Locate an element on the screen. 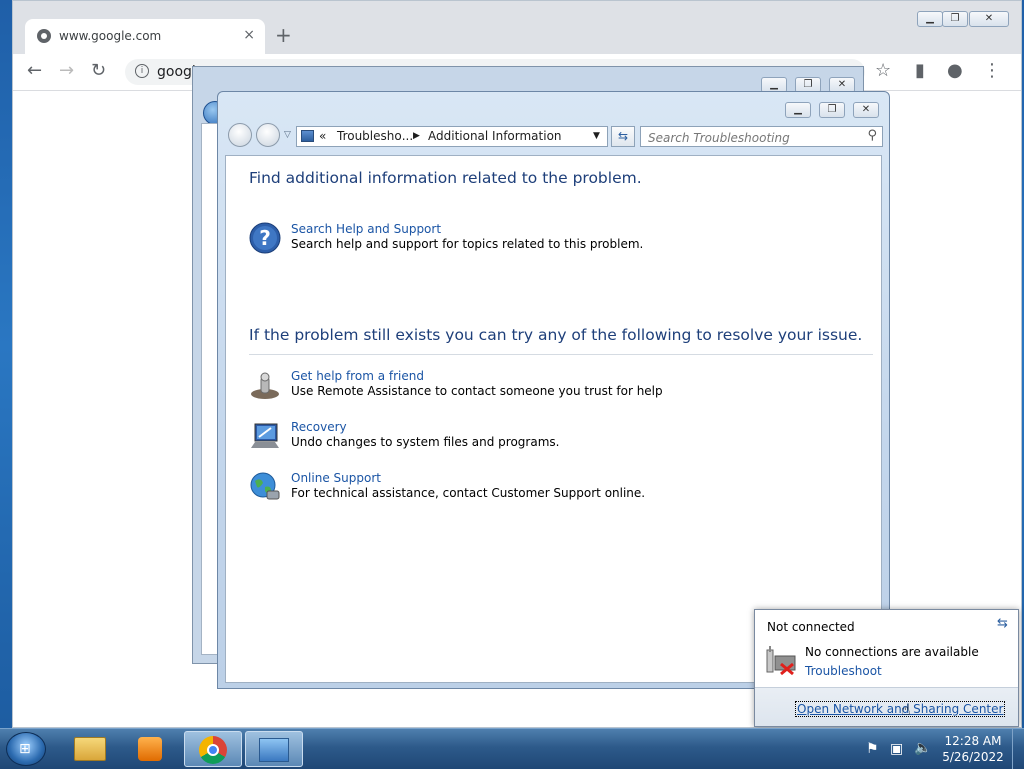 The width and height of the screenshot is (1024, 769). info-icon: i is located at coordinates (142, 71).